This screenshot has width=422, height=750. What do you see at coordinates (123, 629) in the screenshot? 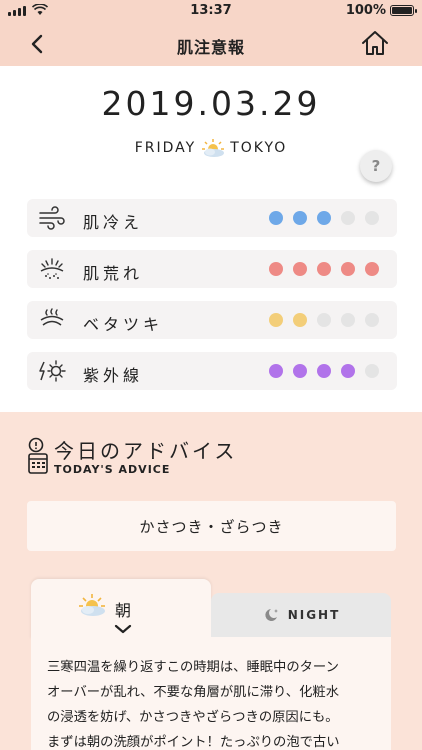
I see `chevron-down-icon` at bounding box center [123, 629].